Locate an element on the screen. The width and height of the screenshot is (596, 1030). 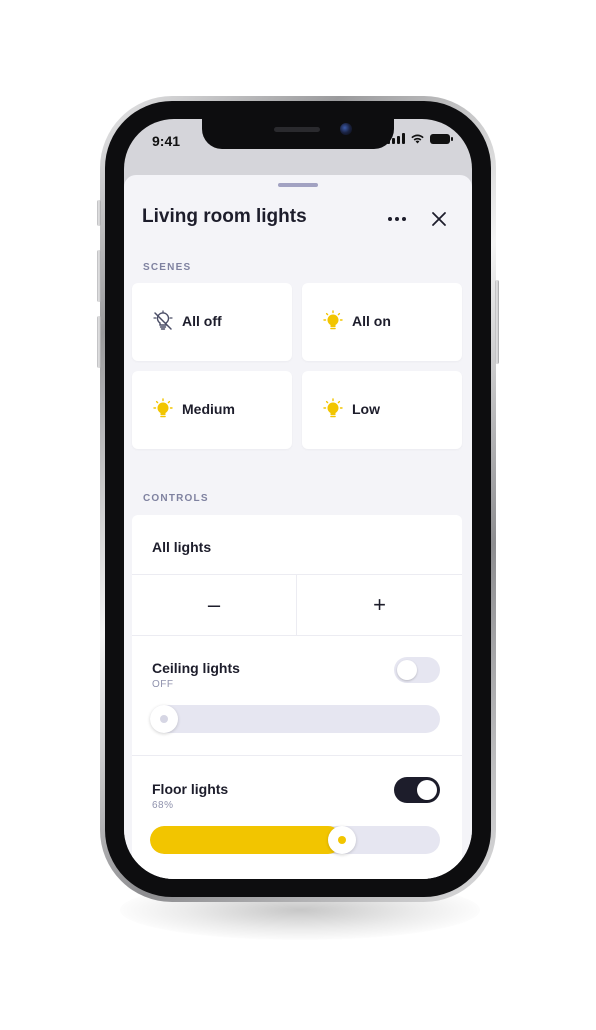
ceiling-lights-label: Ceiling lights is located at coordinates (196, 668).